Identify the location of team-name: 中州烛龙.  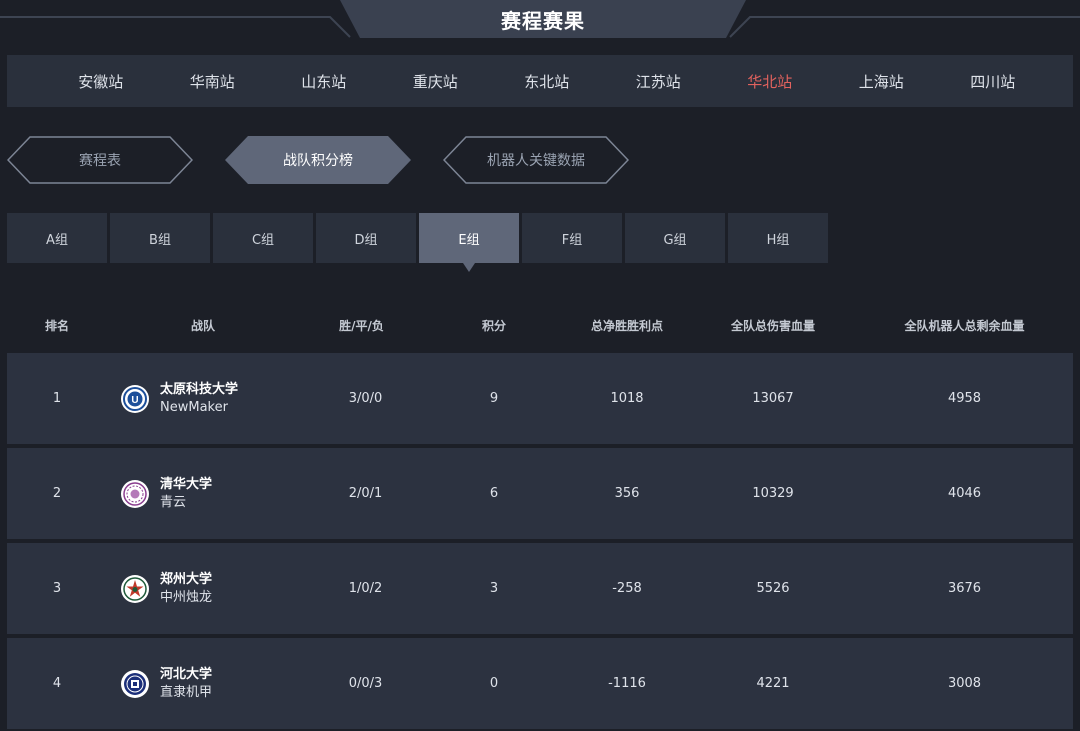
(186, 597).